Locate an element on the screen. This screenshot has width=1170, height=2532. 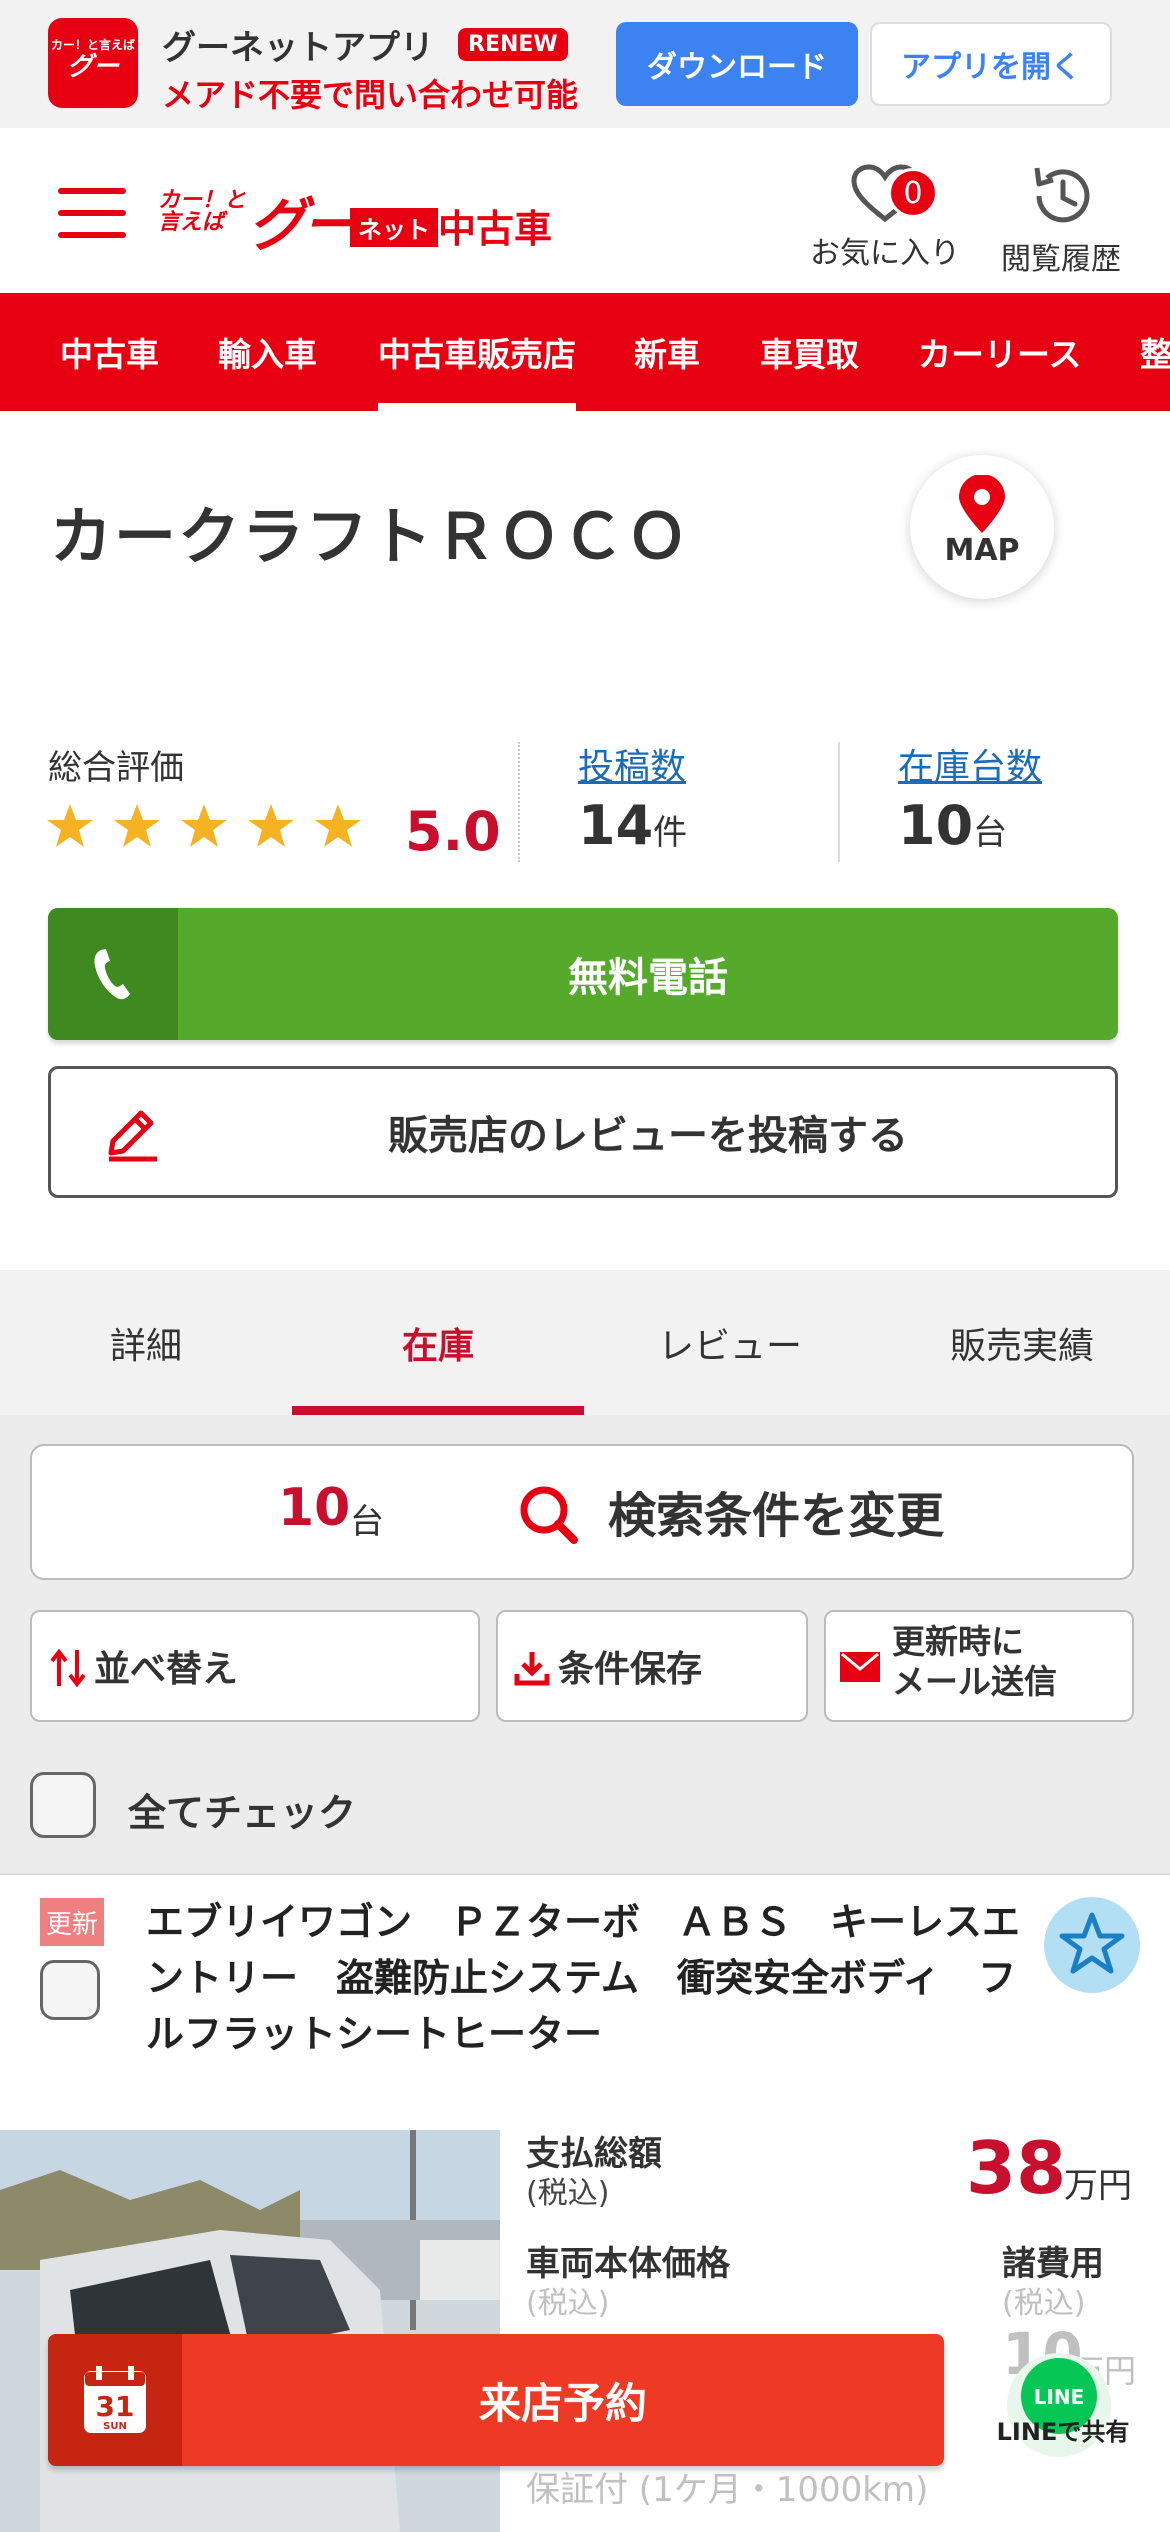
tab-stock: 在庫 is located at coordinates (438, 1342).